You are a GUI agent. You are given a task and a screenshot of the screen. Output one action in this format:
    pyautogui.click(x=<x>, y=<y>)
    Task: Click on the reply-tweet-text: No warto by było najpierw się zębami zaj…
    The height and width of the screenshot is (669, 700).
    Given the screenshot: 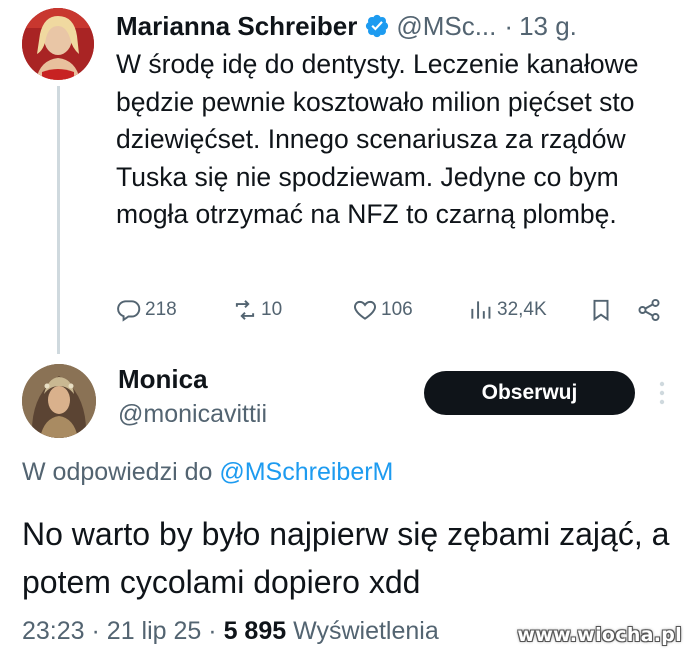 What is the action you would take?
    pyautogui.click(x=346, y=558)
    